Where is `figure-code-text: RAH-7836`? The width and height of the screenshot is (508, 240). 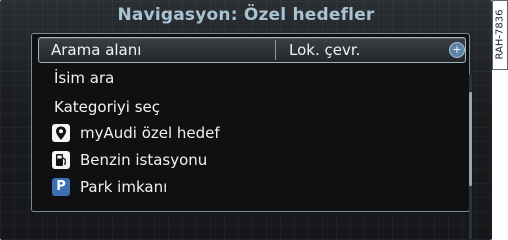 figure-code-text: RAH-7836 is located at coordinates (500, 34).